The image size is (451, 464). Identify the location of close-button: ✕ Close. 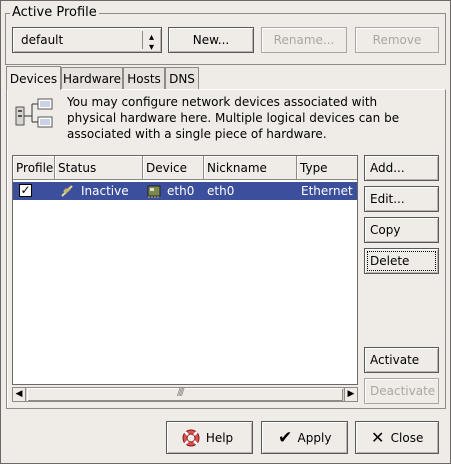
(397, 437).